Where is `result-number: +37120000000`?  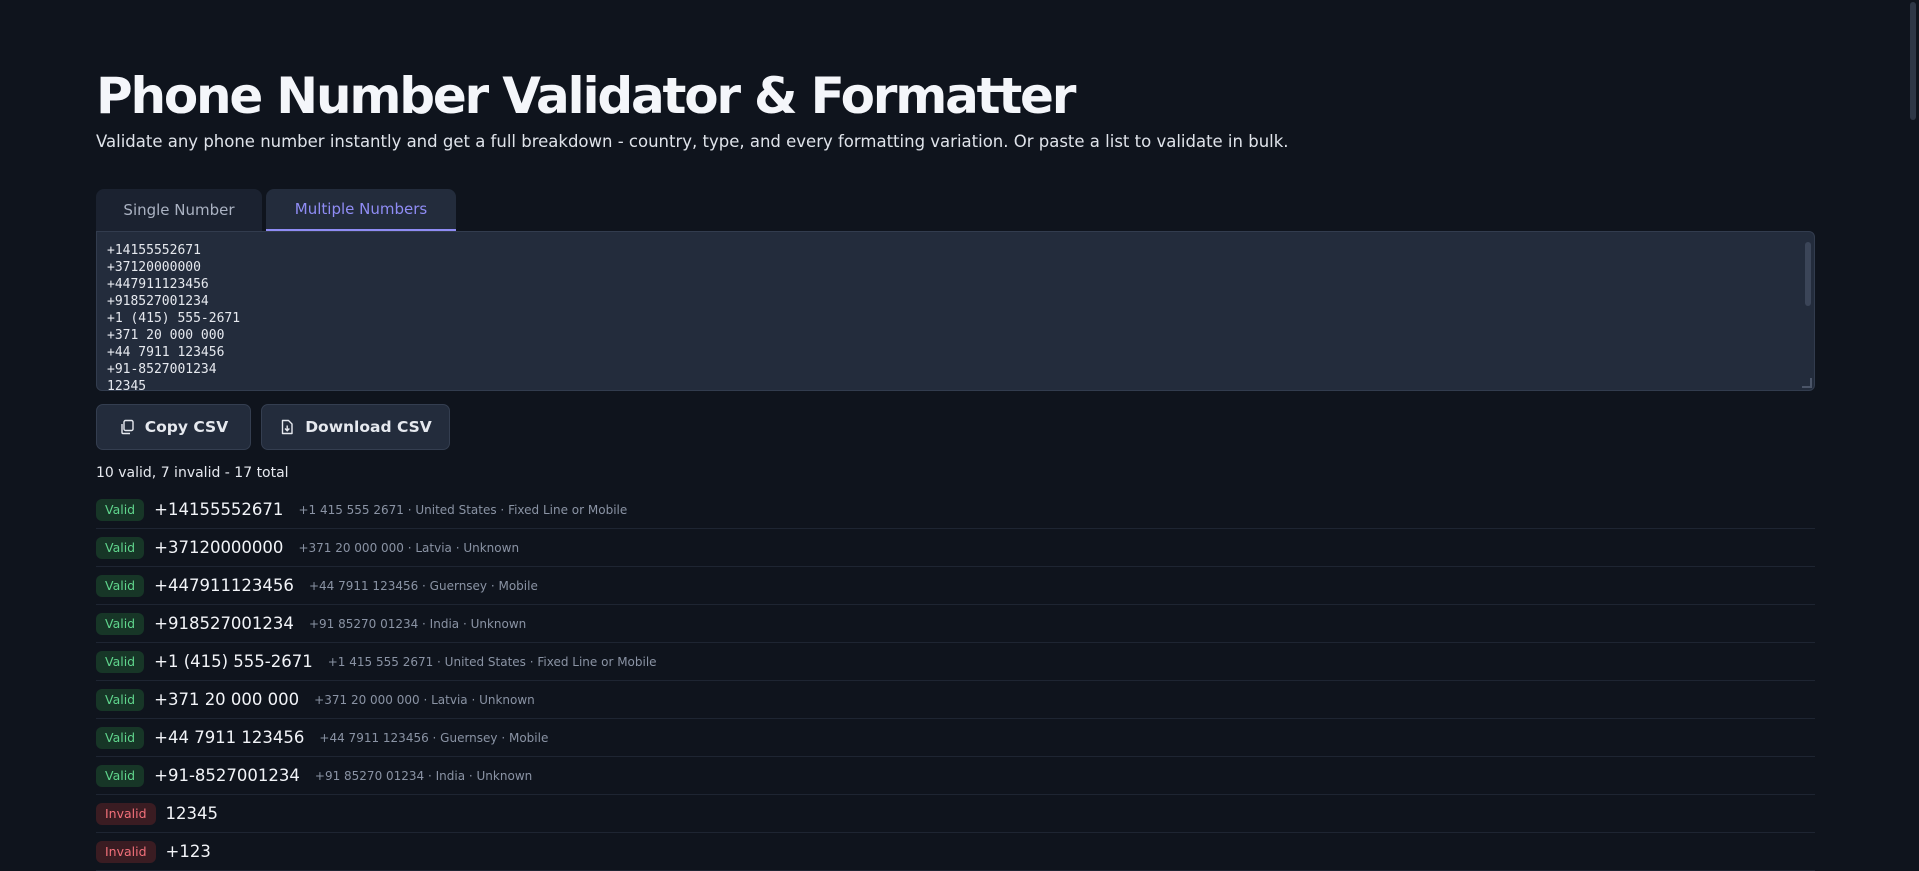 result-number: +37120000000 is located at coordinates (219, 547).